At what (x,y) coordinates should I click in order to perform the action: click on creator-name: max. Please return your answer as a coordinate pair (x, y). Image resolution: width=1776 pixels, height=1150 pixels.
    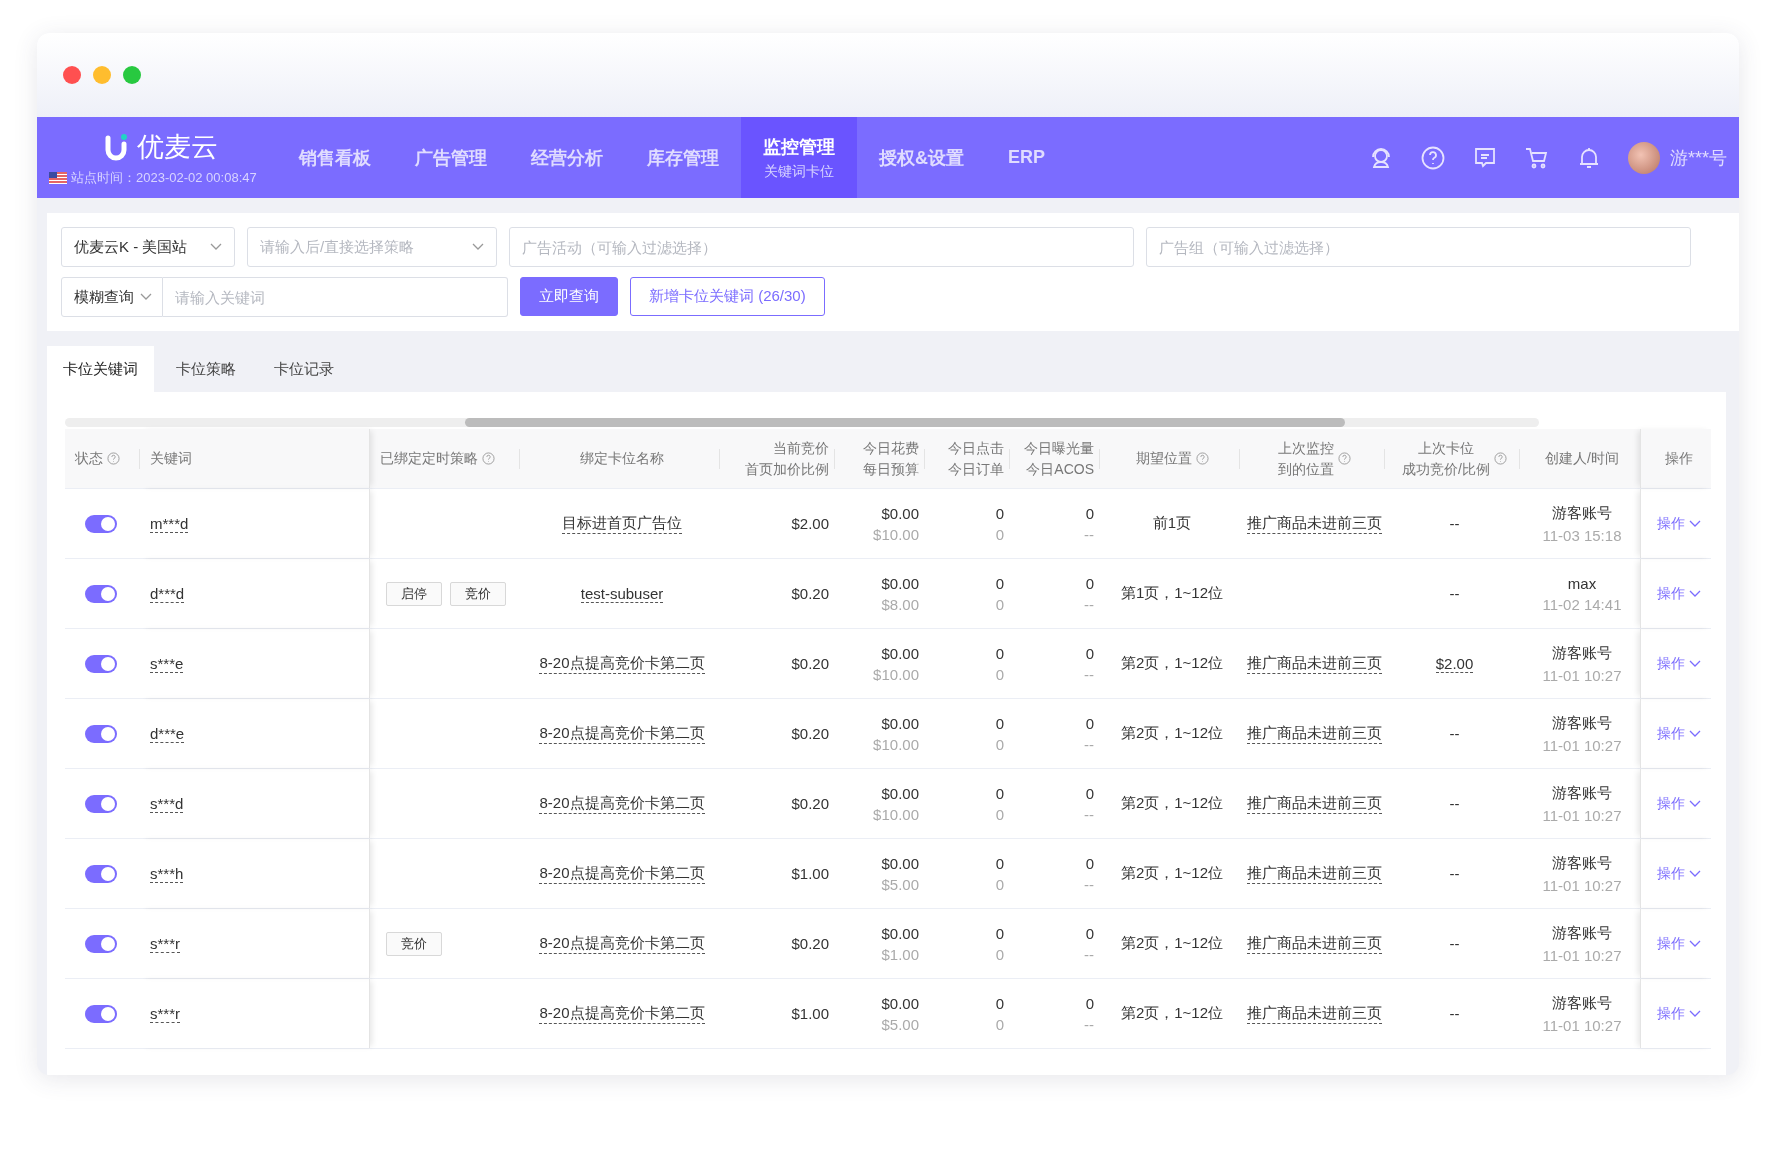
    Looking at the image, I should click on (1582, 583).